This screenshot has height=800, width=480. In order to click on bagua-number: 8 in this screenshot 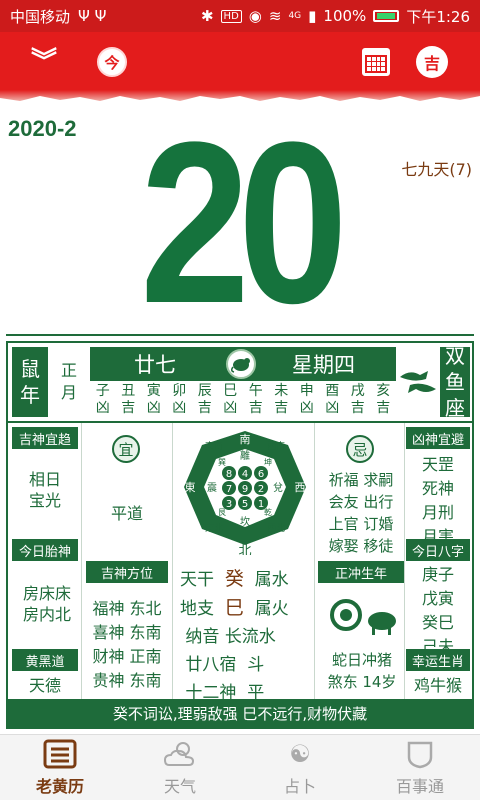, I will do `click(229, 474)`.